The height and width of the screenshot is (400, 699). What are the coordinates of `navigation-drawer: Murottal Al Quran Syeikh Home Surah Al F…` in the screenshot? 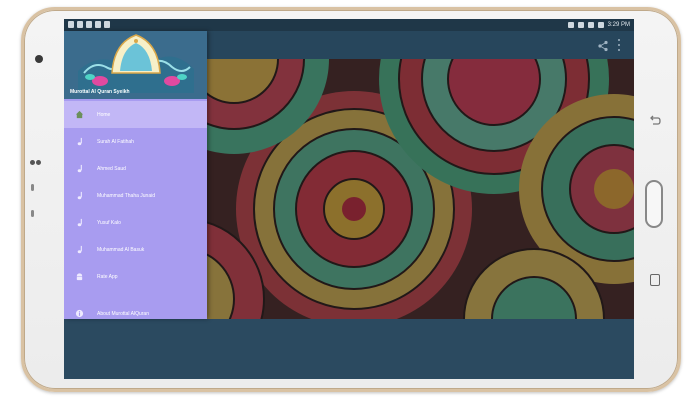 It's located at (135, 175).